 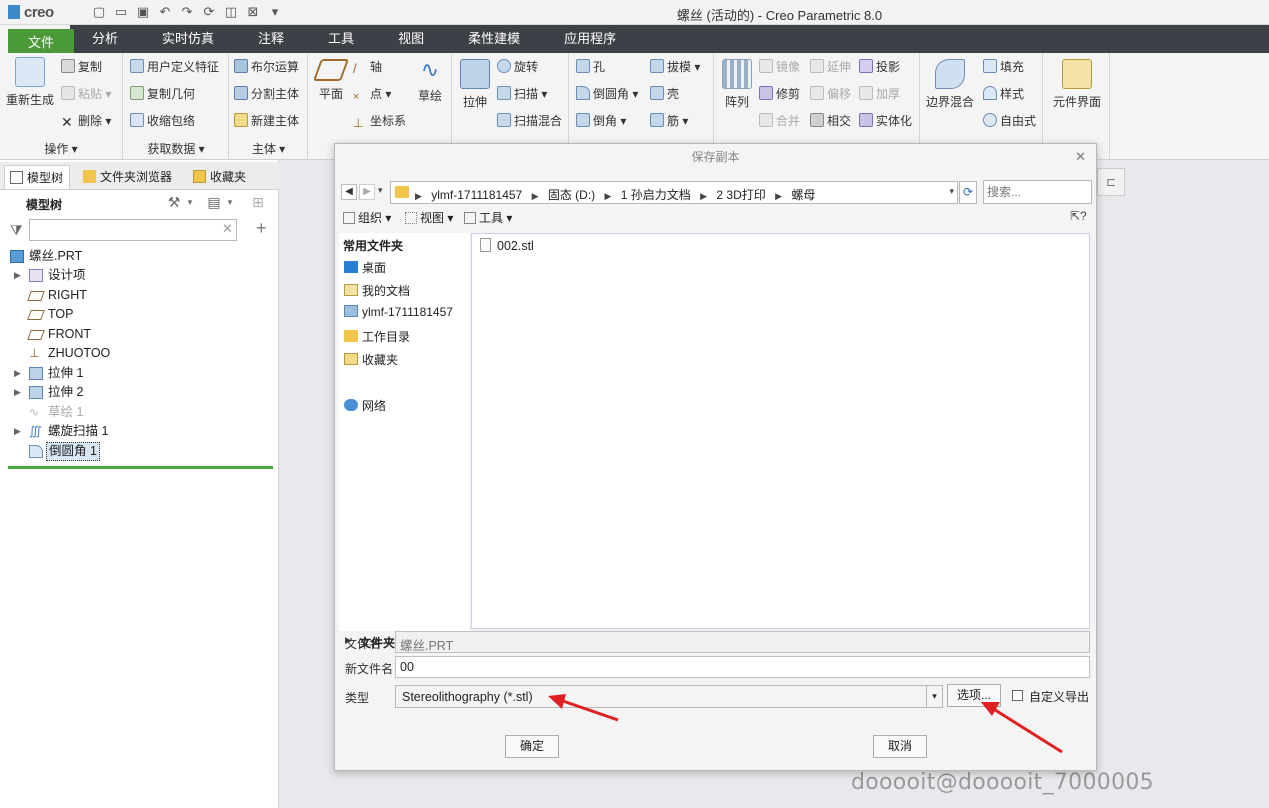 What do you see at coordinates (951, 191) in the screenshot?
I see `address-dropdown-icon: ▾` at bounding box center [951, 191].